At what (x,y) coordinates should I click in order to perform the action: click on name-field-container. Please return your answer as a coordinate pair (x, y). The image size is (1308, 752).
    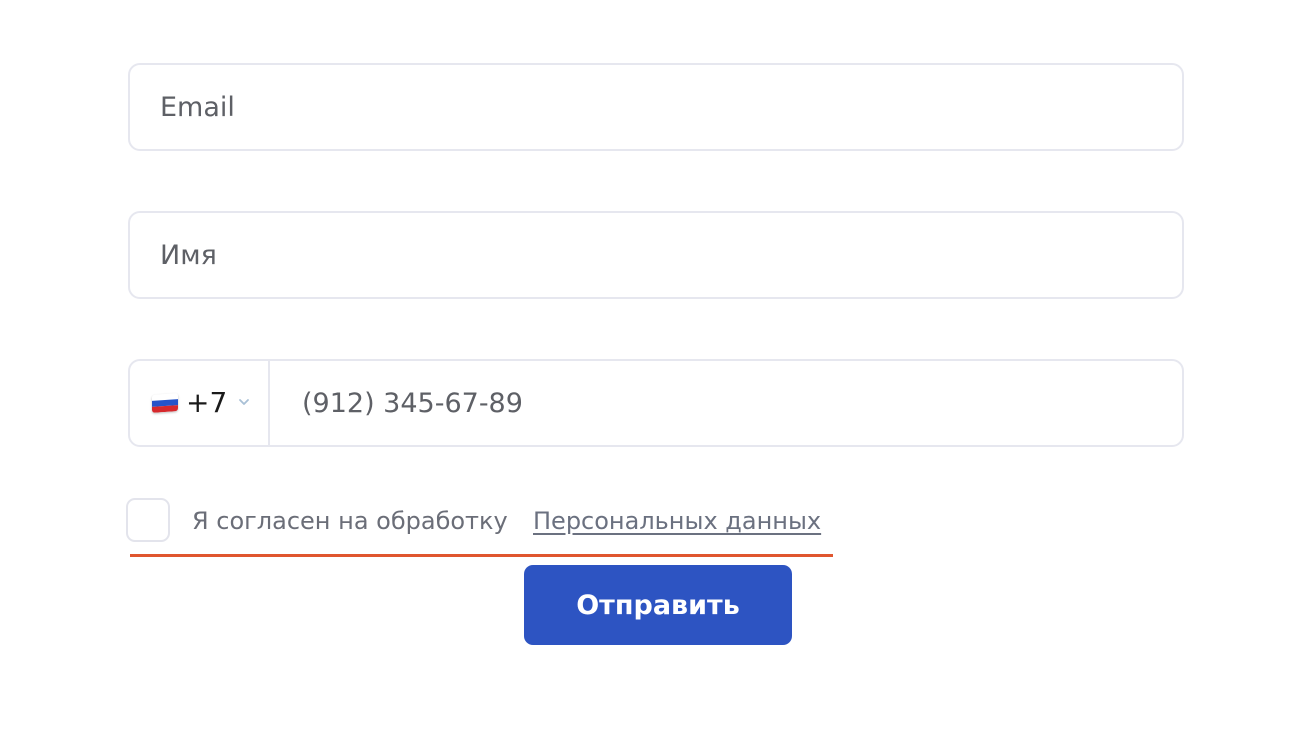
    Looking at the image, I should click on (656, 255).